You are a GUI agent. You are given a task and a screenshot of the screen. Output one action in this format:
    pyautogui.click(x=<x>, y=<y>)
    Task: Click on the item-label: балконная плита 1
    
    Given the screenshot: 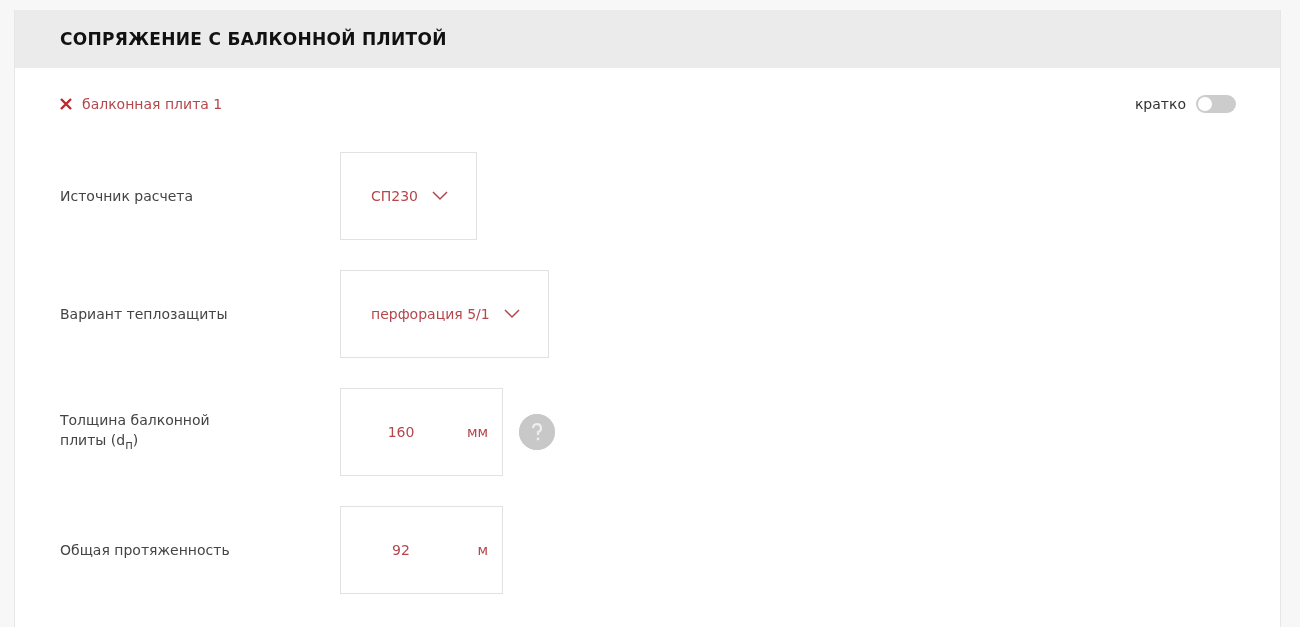 What is the action you would take?
    pyautogui.click(x=152, y=104)
    